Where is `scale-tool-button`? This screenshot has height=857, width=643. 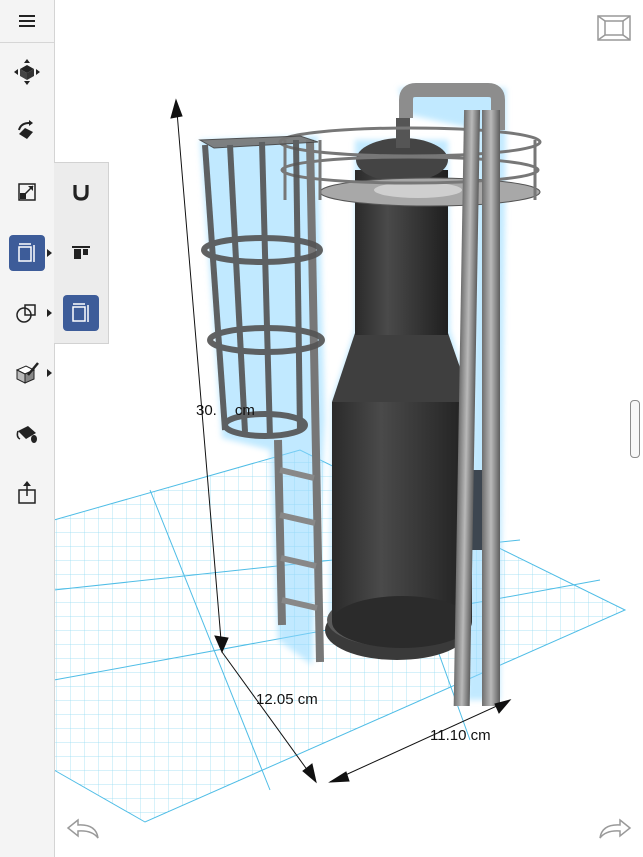 scale-tool-button is located at coordinates (27, 192).